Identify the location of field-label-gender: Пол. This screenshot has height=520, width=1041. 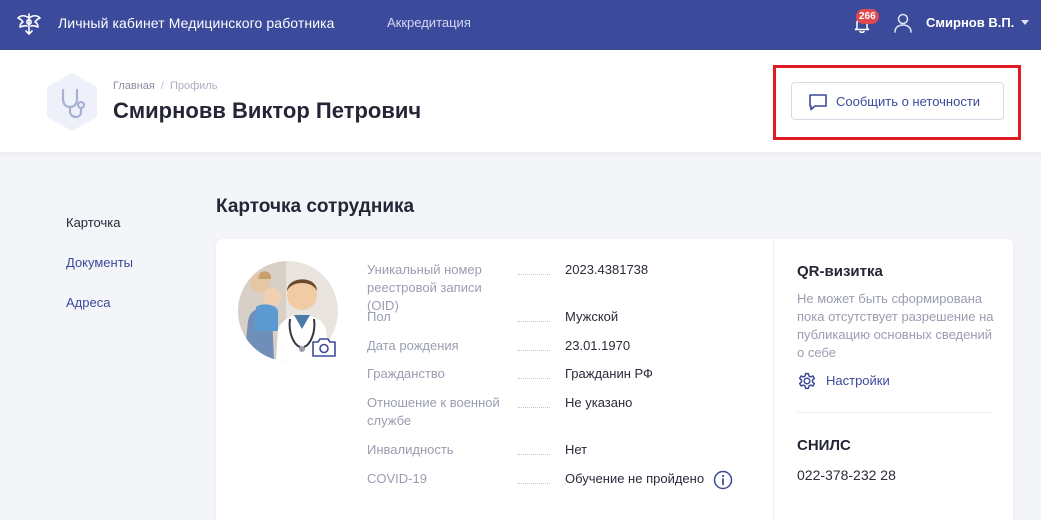
(442, 317).